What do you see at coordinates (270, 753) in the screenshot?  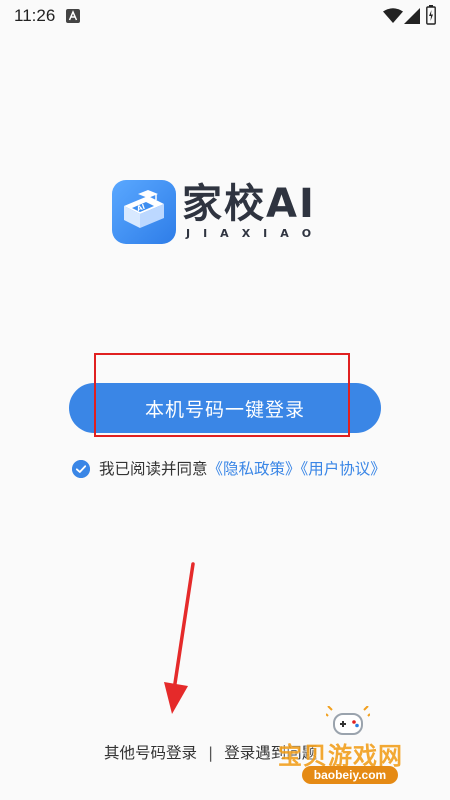 I see `login-problem-link: 登录遇到问题` at bounding box center [270, 753].